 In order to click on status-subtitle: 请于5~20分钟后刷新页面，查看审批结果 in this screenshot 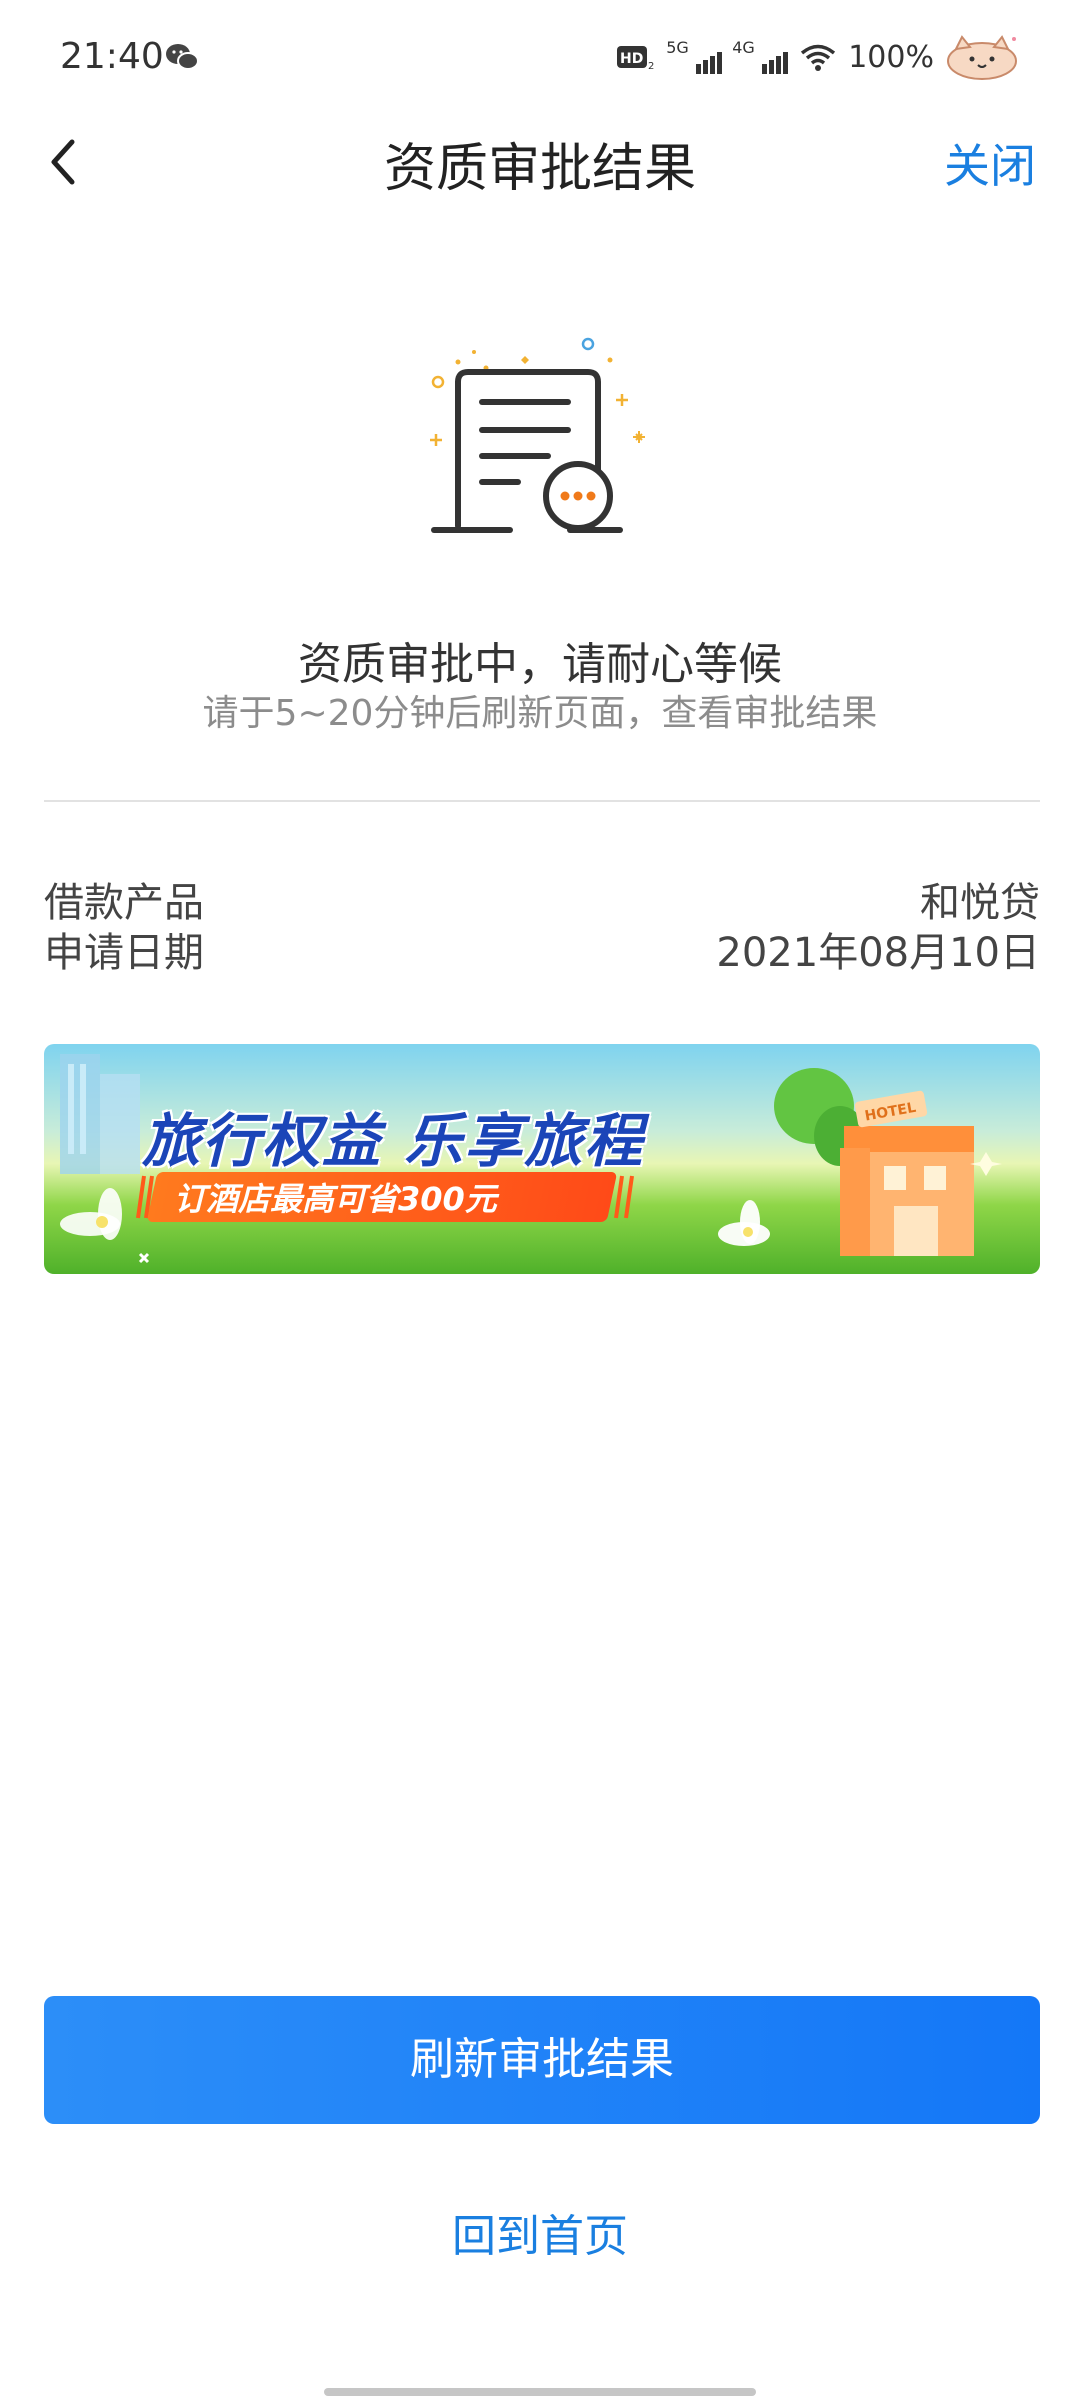, I will do `click(540, 713)`.